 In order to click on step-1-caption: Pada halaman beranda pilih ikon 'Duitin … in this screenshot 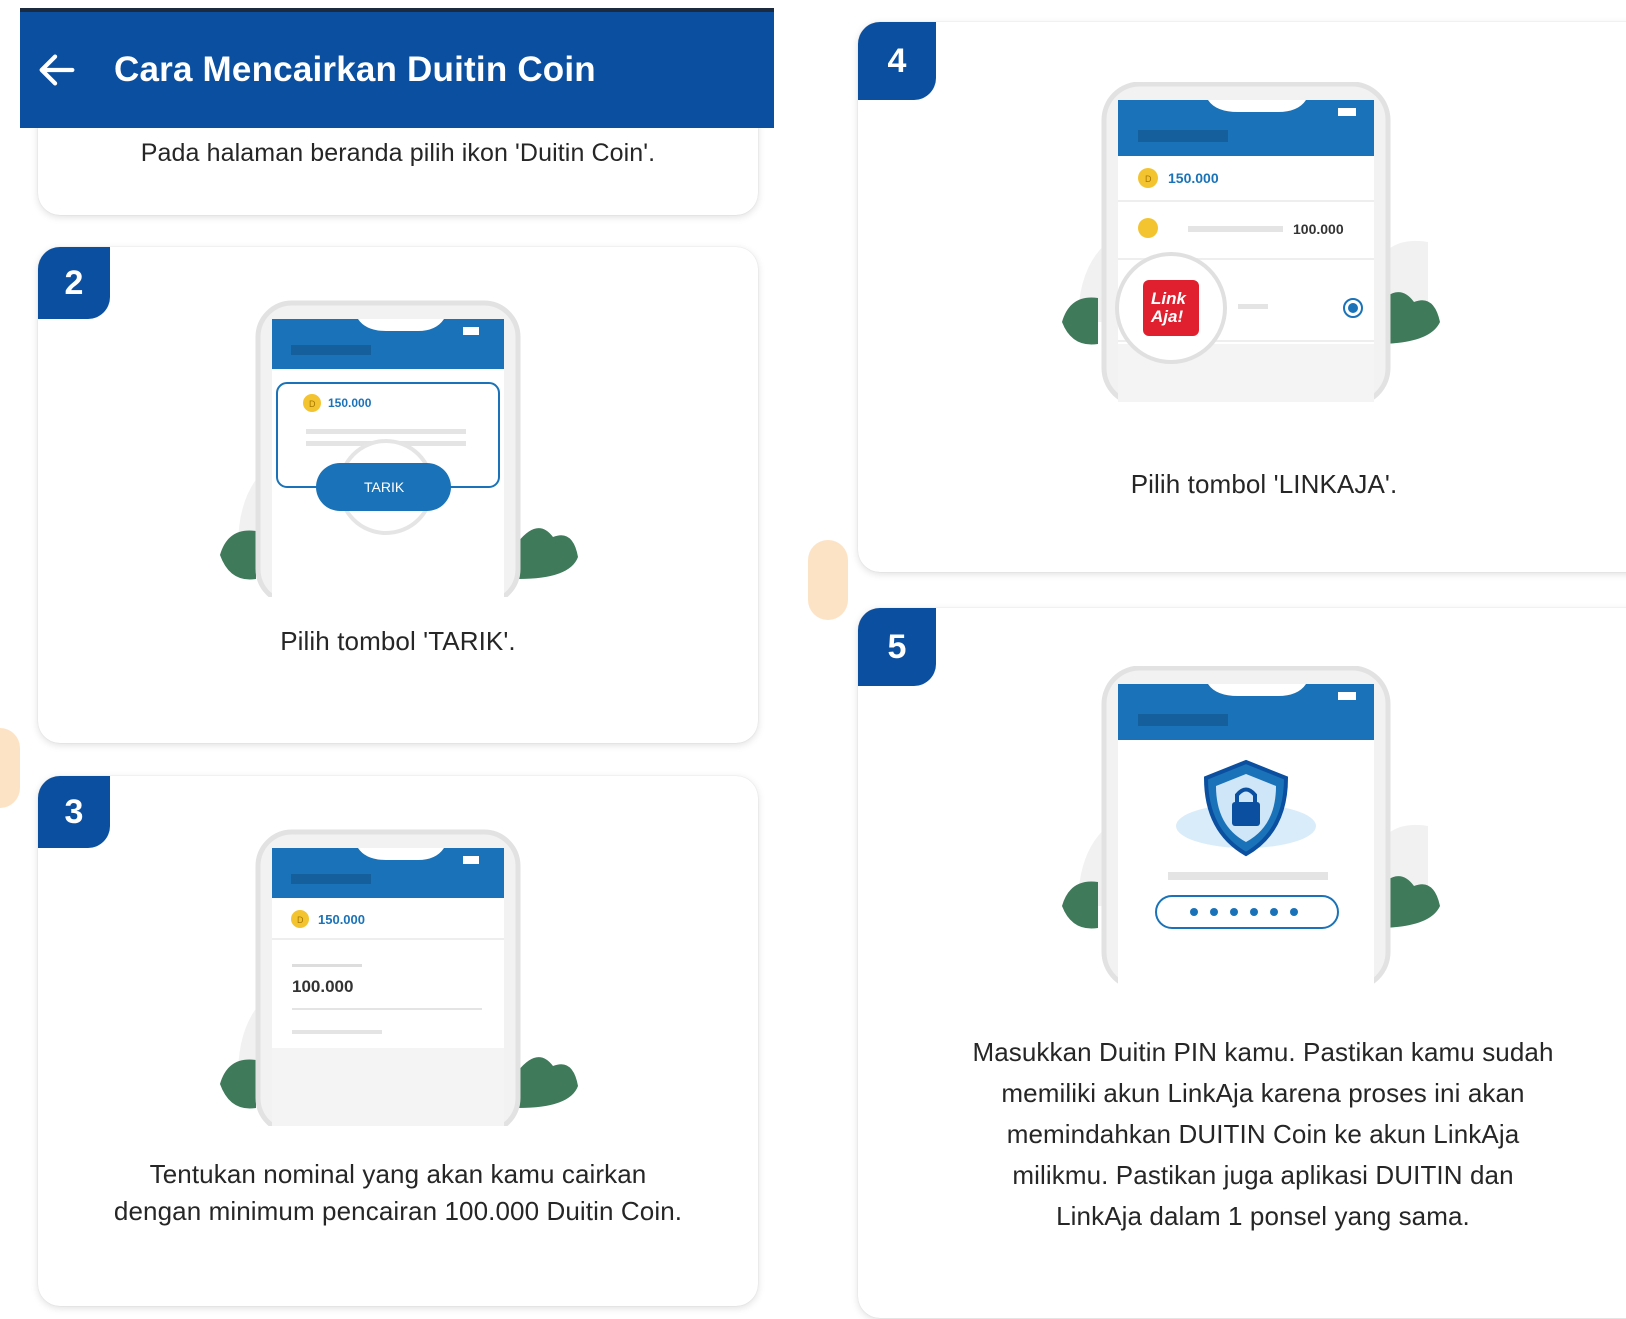, I will do `click(398, 153)`.